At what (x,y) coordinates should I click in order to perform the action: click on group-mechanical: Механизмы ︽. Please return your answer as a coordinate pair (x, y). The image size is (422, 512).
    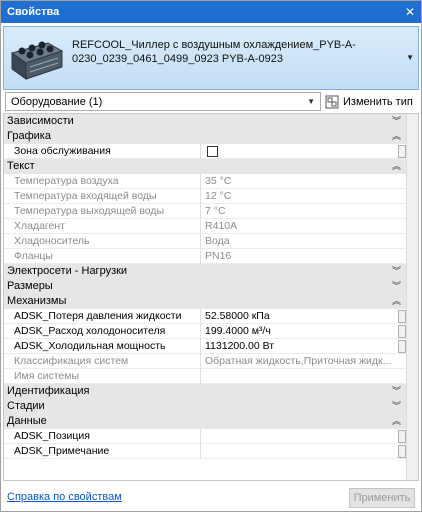
    Looking at the image, I should click on (205, 301).